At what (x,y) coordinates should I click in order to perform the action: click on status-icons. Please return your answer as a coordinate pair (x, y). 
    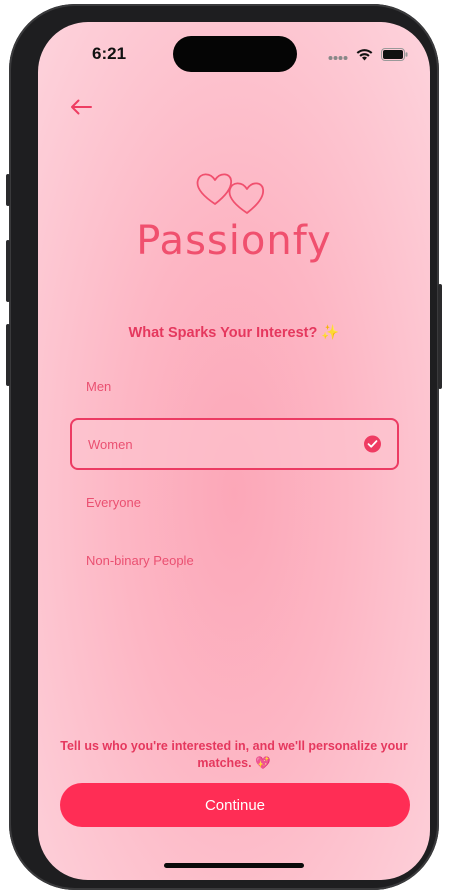
    Looking at the image, I should click on (368, 55).